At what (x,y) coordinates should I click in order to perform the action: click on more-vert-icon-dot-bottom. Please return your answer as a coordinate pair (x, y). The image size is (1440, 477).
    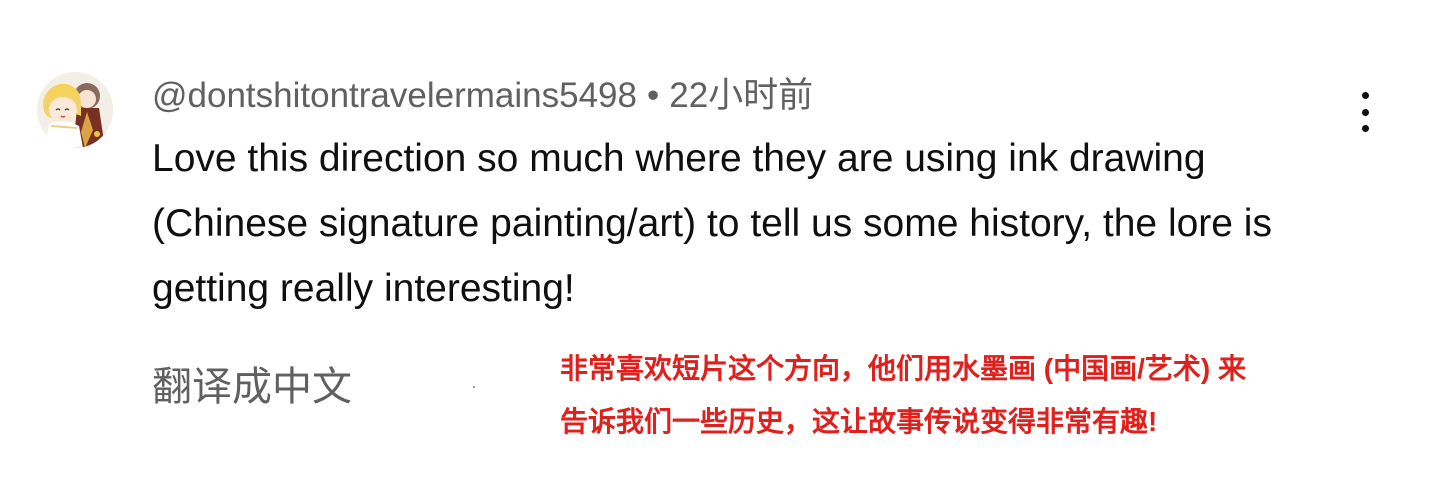
    Looking at the image, I should click on (1365, 128).